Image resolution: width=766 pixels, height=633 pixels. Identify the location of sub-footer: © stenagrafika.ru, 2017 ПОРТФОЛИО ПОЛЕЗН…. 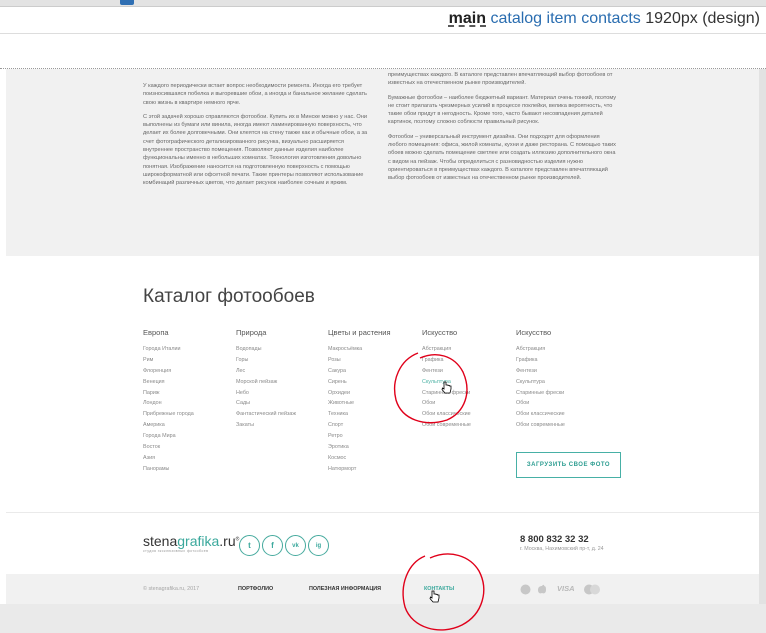
(382, 589).